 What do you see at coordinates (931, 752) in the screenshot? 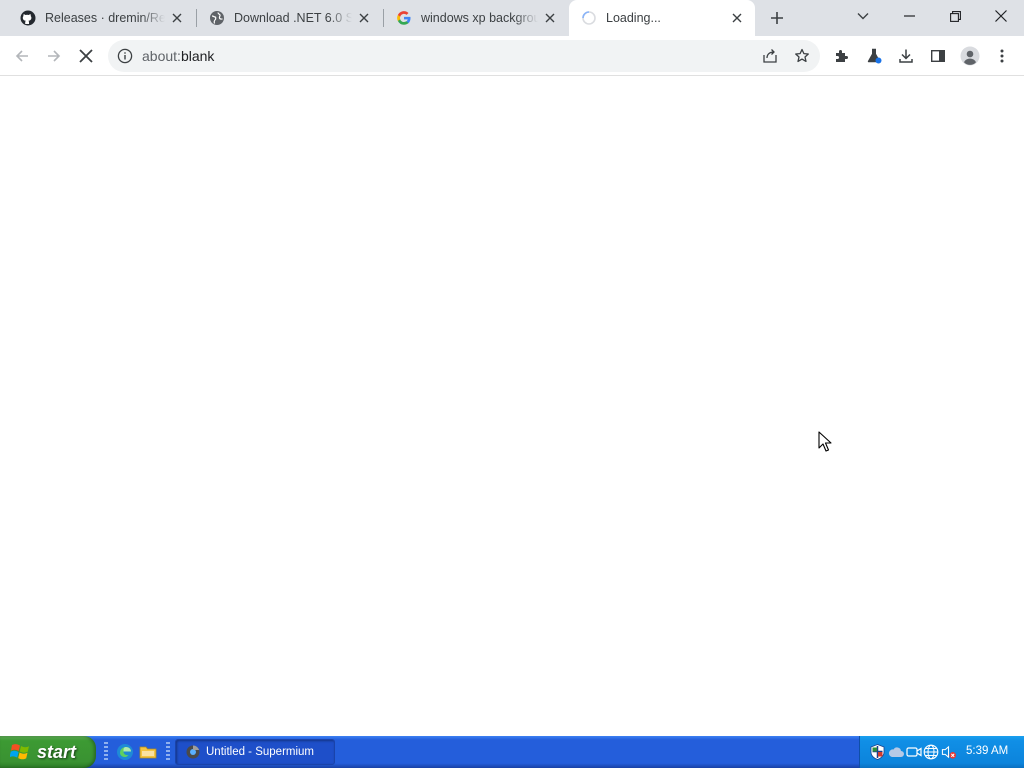
I see `network-globe-icon` at bounding box center [931, 752].